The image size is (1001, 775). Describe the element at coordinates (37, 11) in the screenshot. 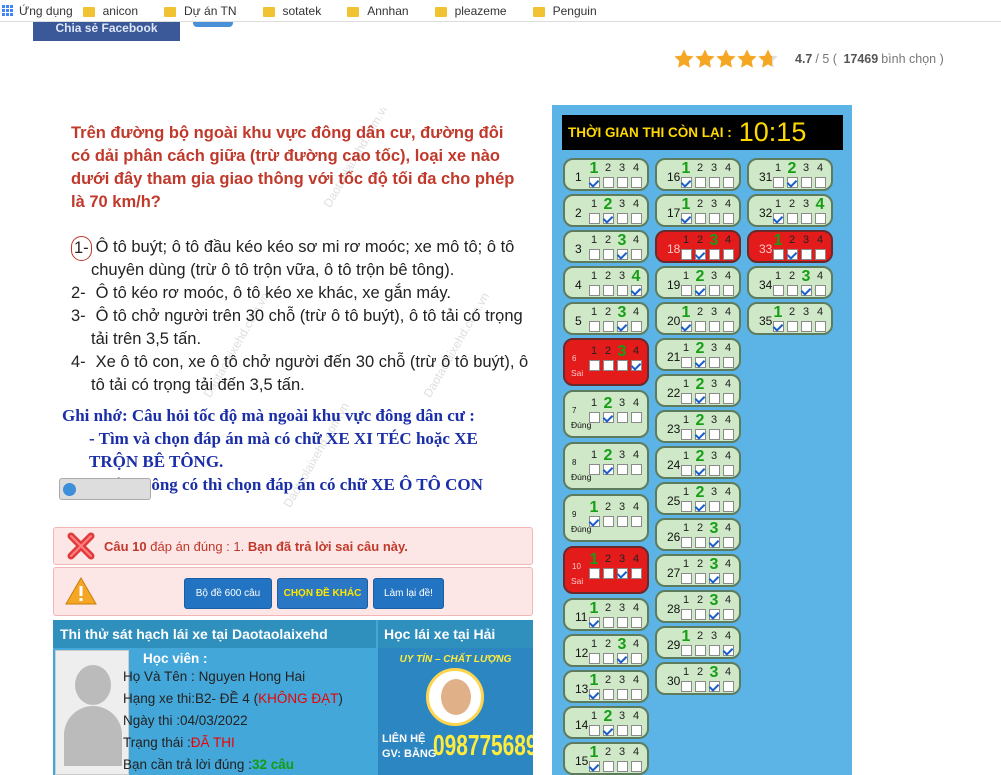

I see `bookmark-apps: Ứng dụng` at that location.